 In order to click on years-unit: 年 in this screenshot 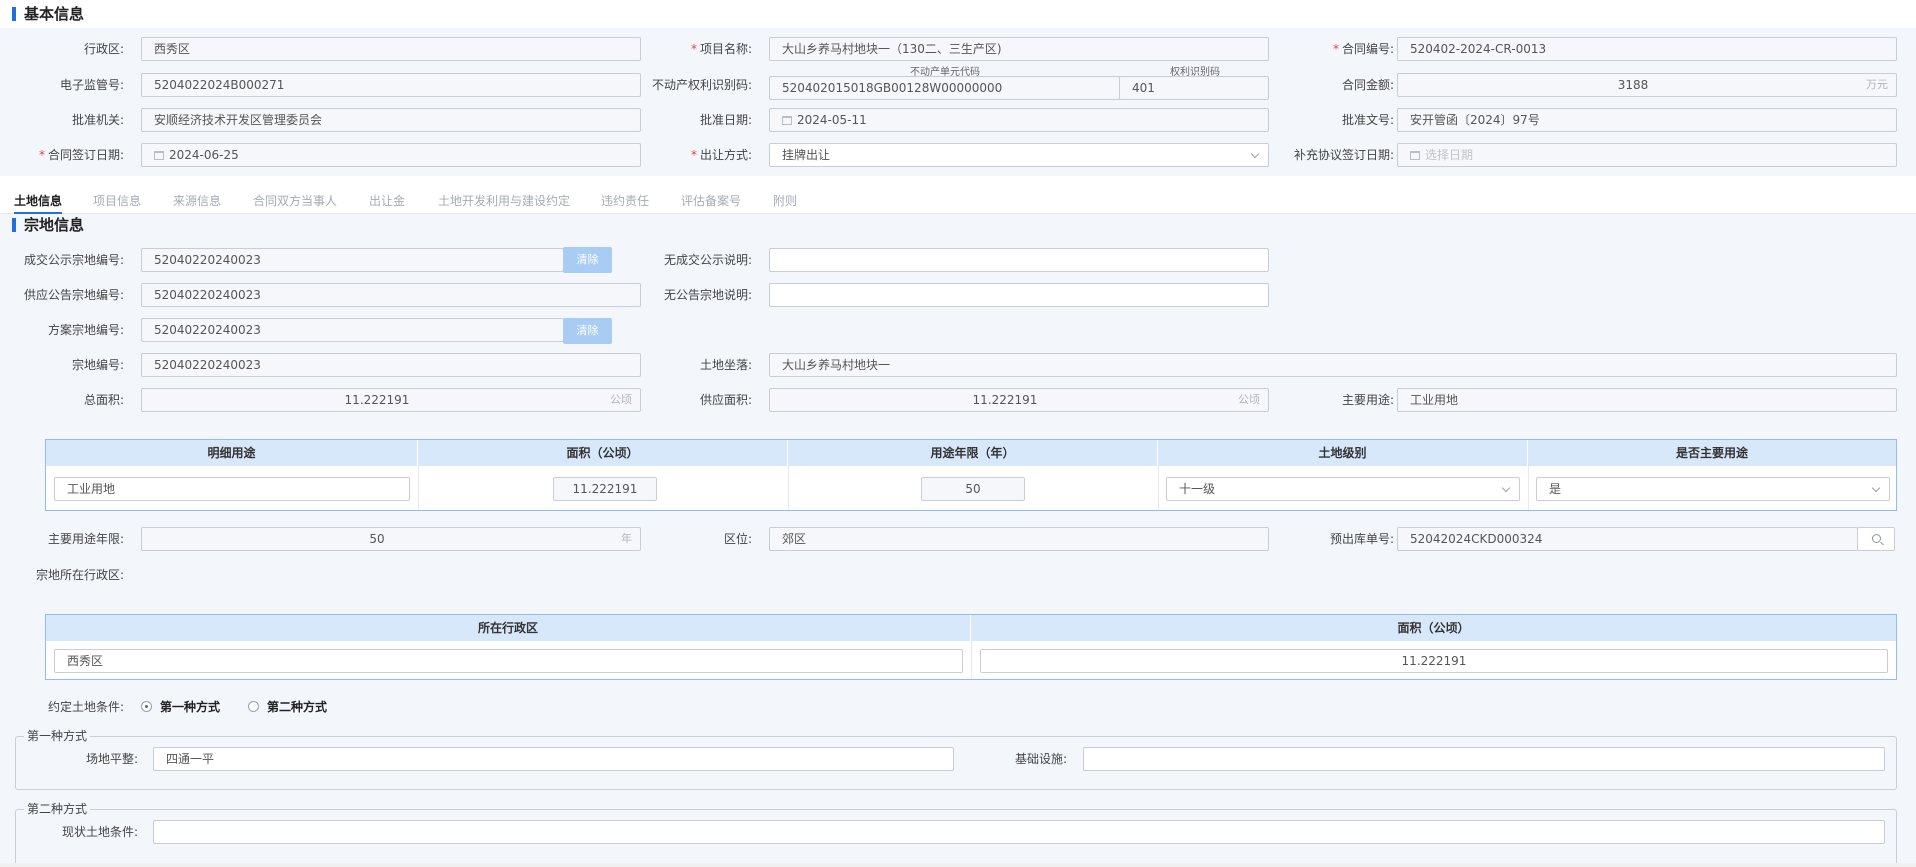, I will do `click(626, 538)`.